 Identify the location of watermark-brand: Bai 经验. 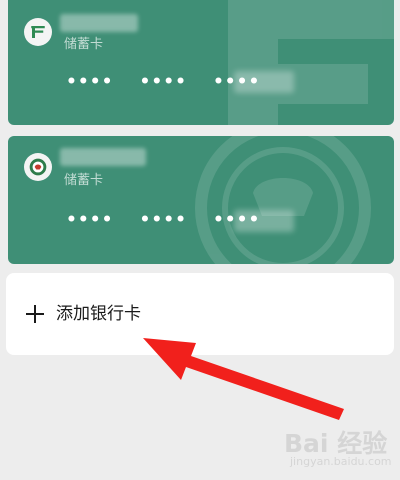
(336, 443).